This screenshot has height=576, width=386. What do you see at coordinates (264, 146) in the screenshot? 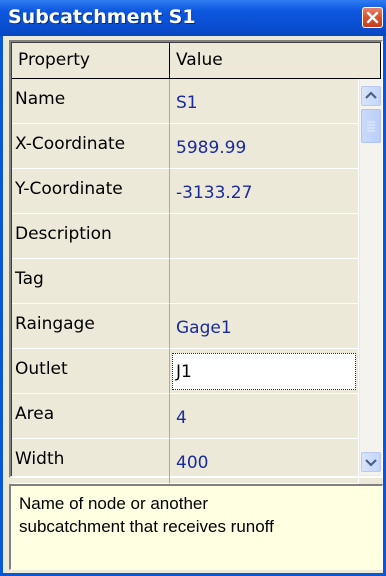
I see `property-value-cell: 5989.99` at bounding box center [264, 146].